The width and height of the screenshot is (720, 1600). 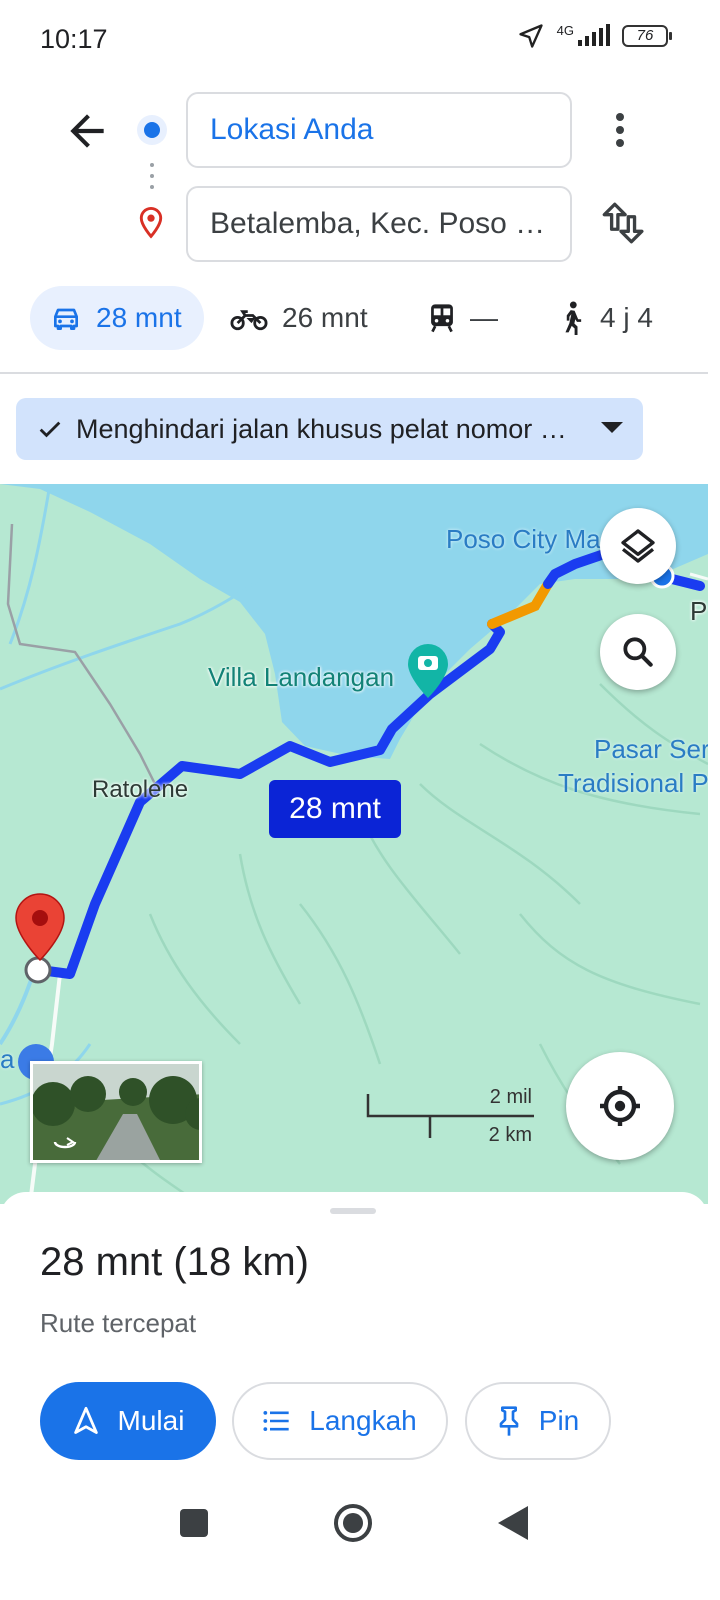 I want to click on start-button: Mulai, so click(x=128, y=1421).